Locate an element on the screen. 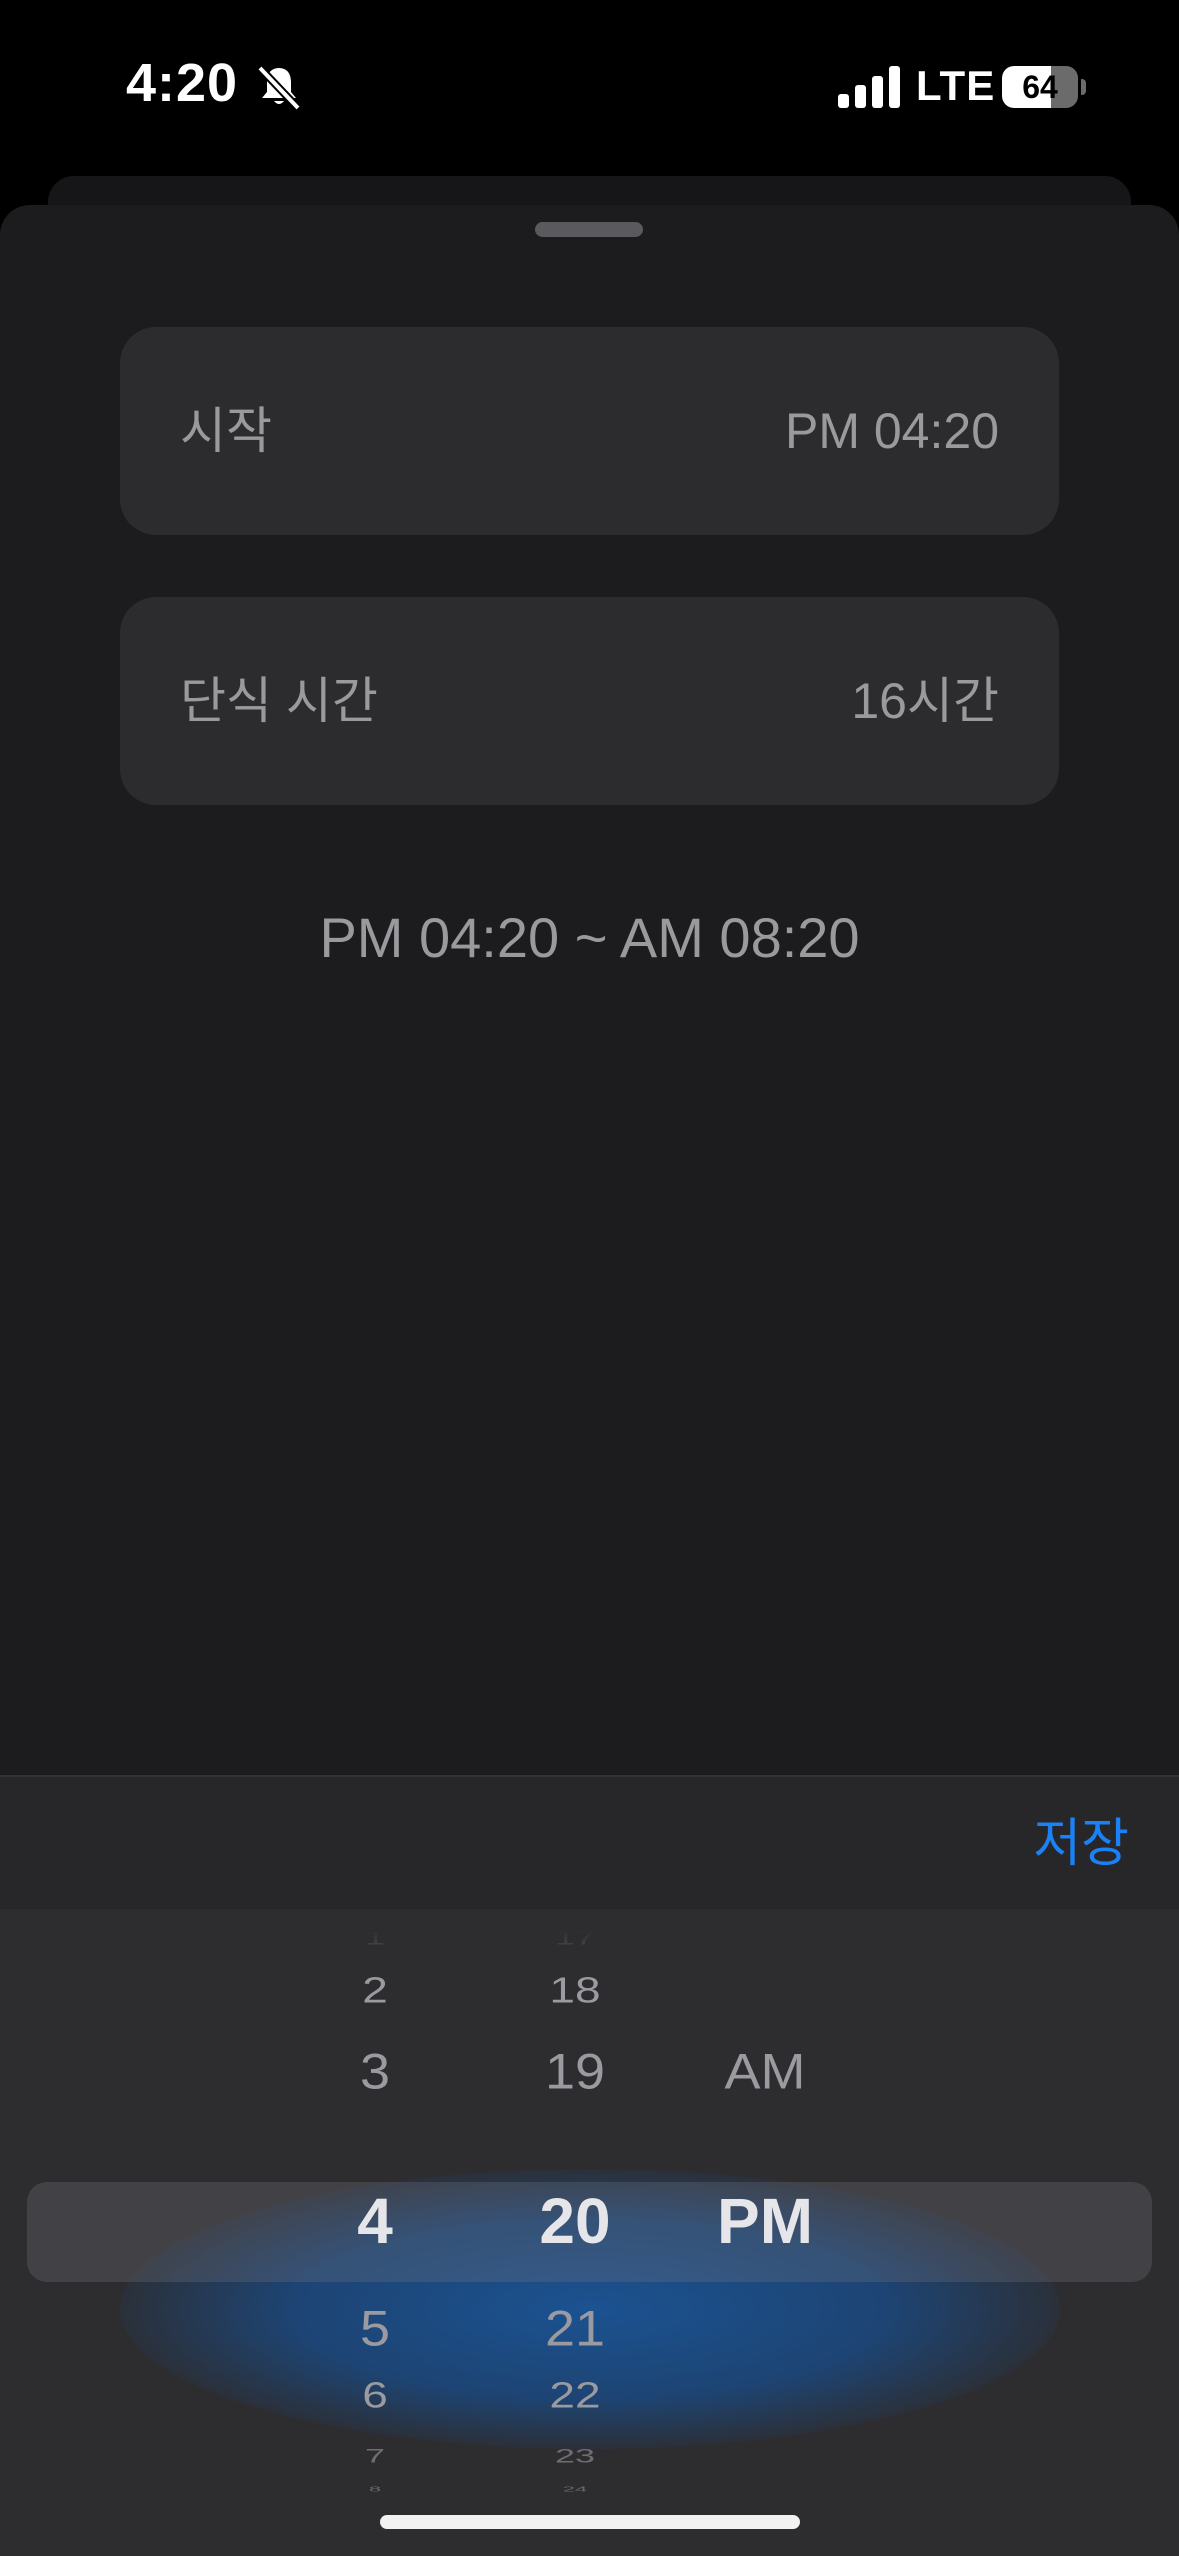 This screenshot has width=1179, height=2556. period-option: AM is located at coordinates (765, 2071).